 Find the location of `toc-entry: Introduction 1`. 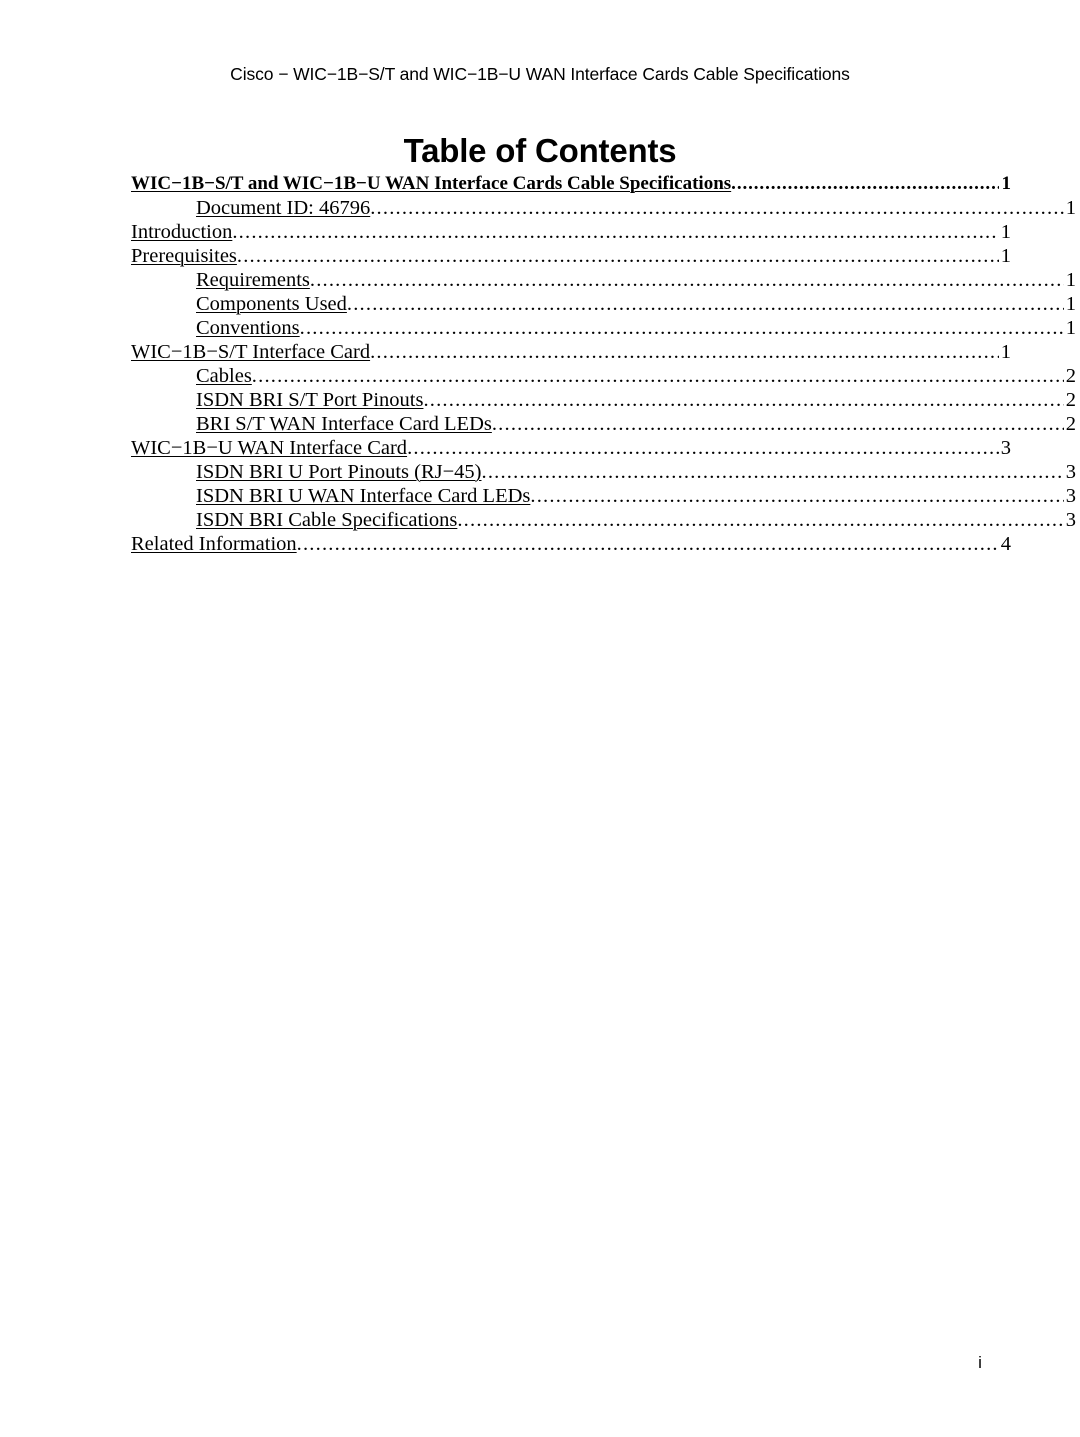

toc-entry: Introduction 1 is located at coordinates (571, 232).